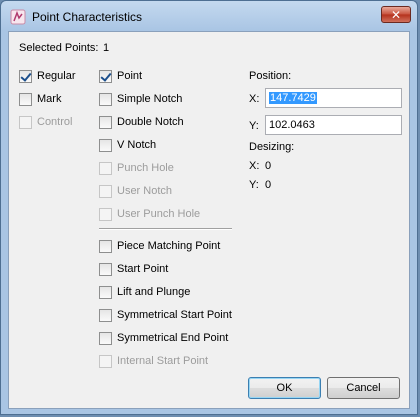 The height and width of the screenshot is (417, 420). What do you see at coordinates (136, 145) in the screenshot?
I see `v-notch-label: V Notch` at bounding box center [136, 145].